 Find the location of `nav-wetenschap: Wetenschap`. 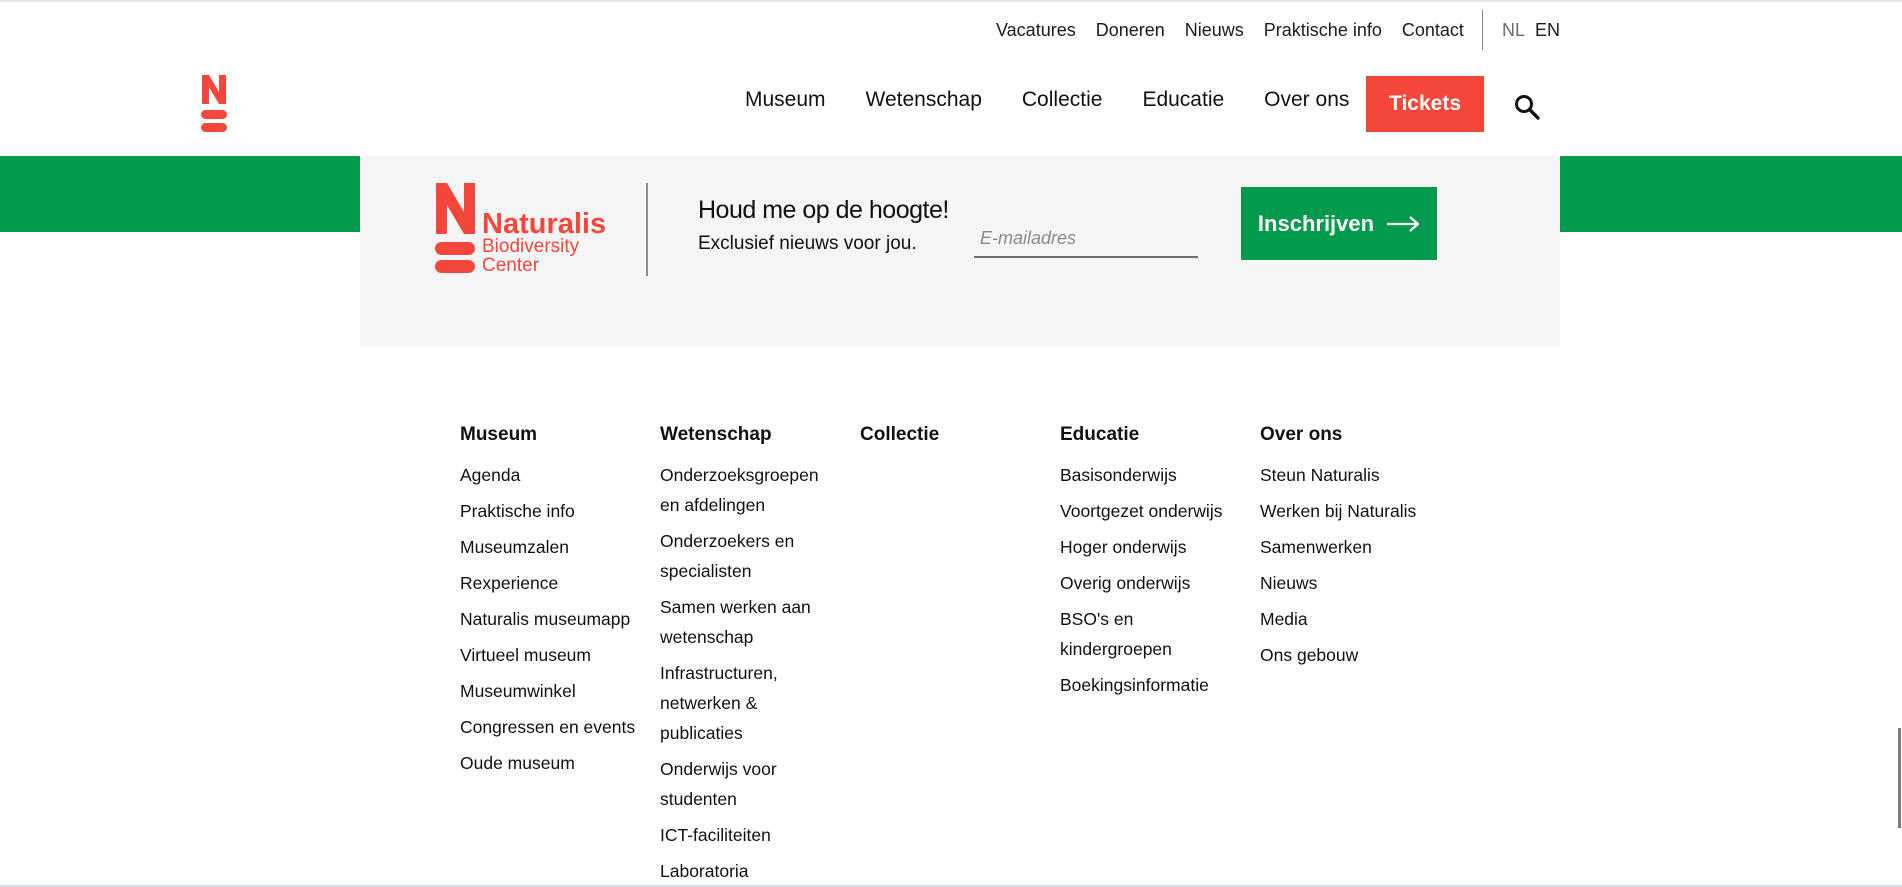

nav-wetenschap: Wetenschap is located at coordinates (924, 100).